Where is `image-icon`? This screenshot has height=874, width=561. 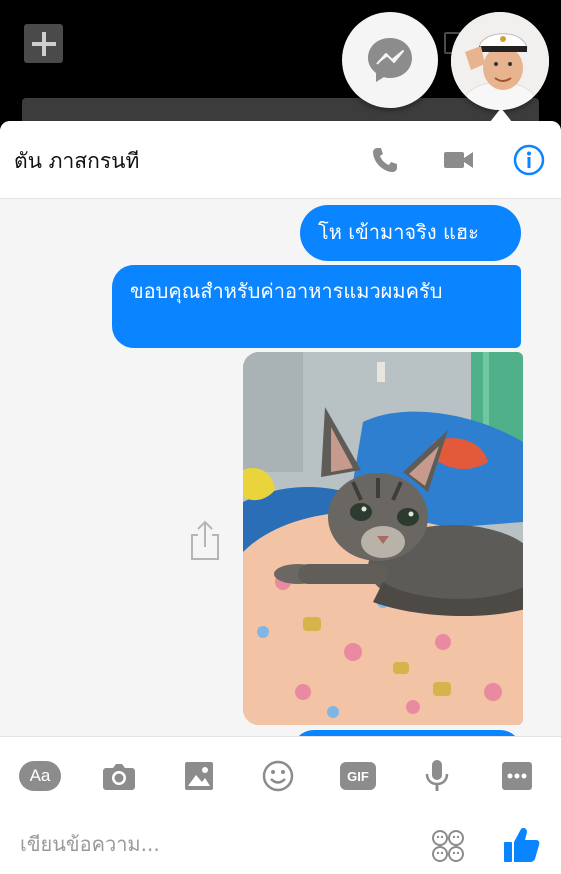
image-icon is located at coordinates (199, 776).